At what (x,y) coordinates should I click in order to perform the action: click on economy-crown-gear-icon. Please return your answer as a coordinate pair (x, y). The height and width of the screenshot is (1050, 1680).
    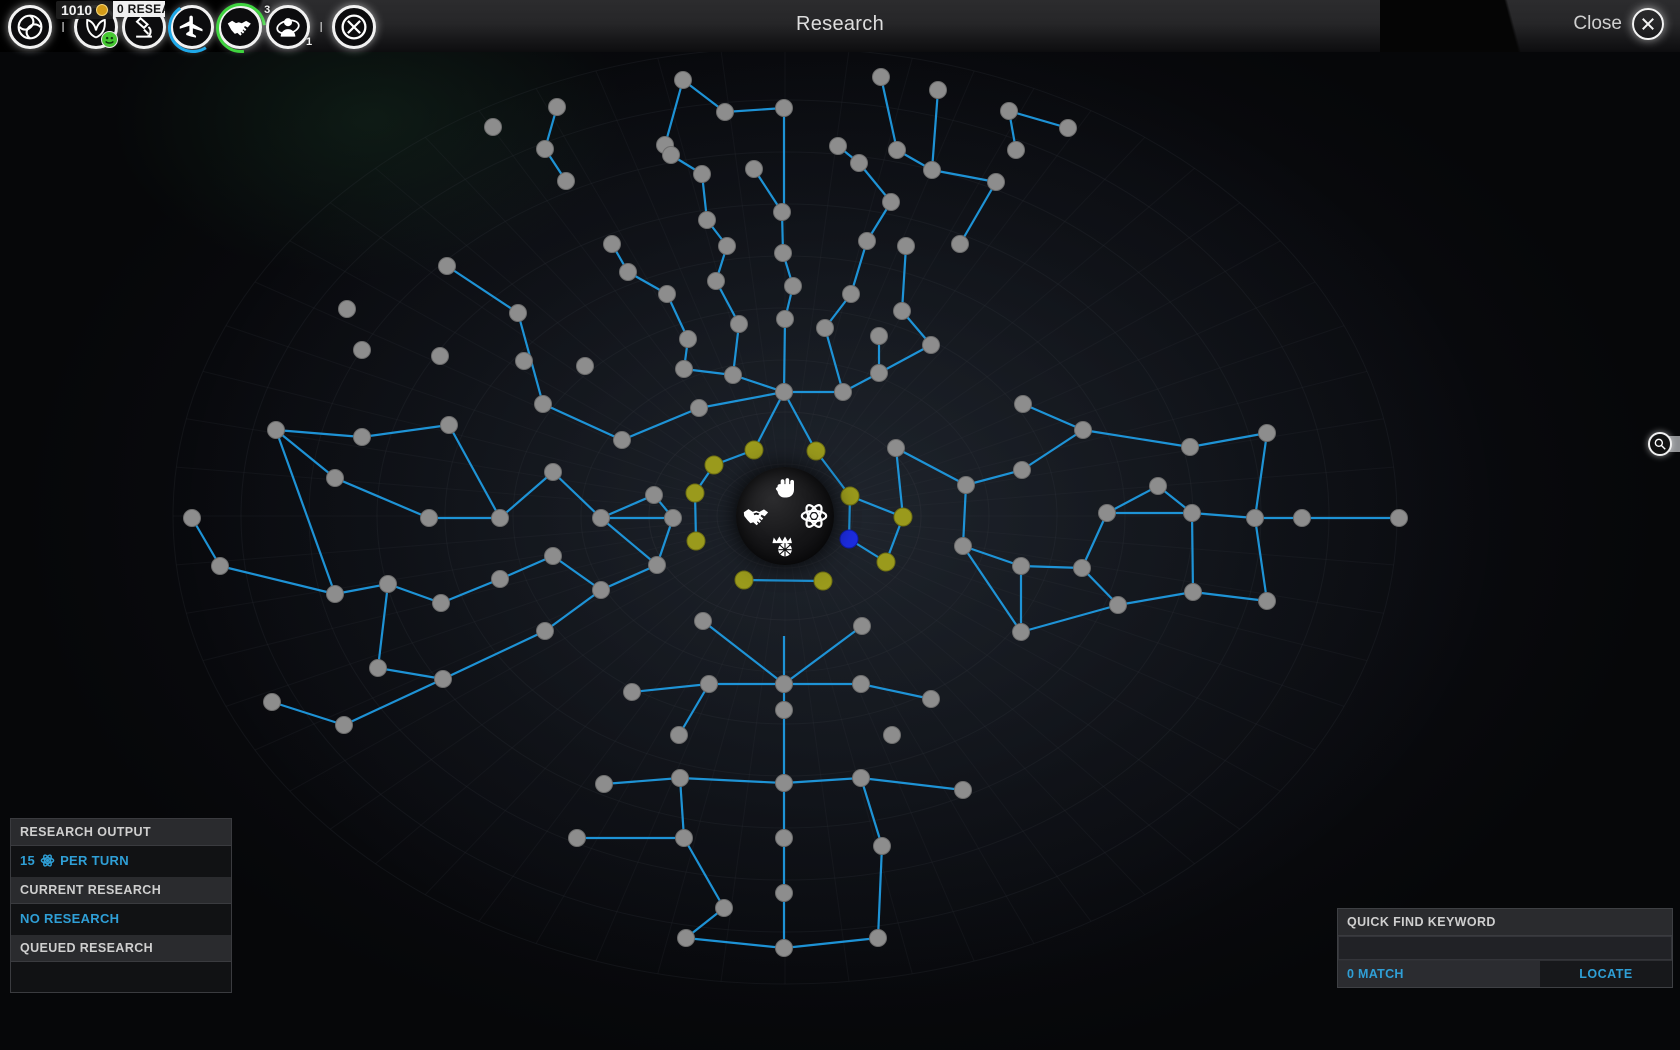
    Looking at the image, I should click on (785, 544).